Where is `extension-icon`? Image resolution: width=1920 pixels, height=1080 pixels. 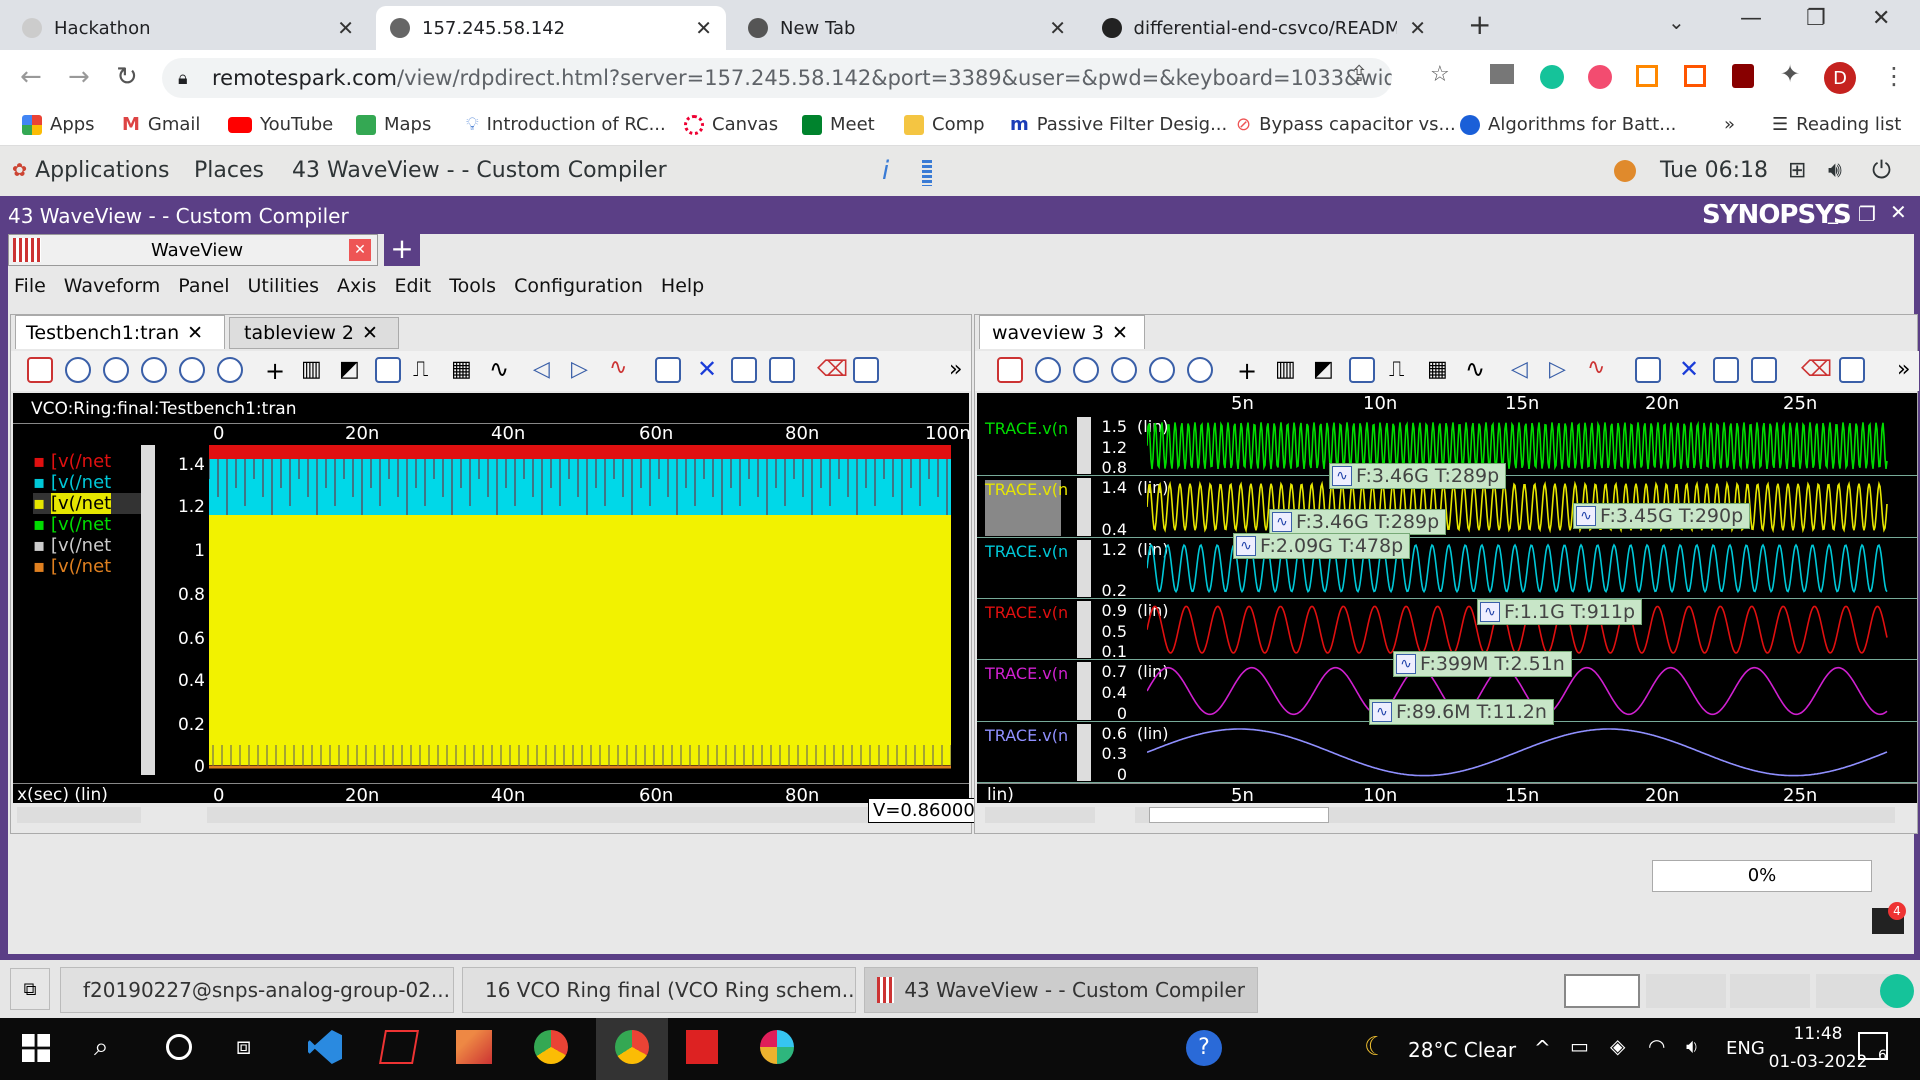 extension-icon is located at coordinates (1600, 77).